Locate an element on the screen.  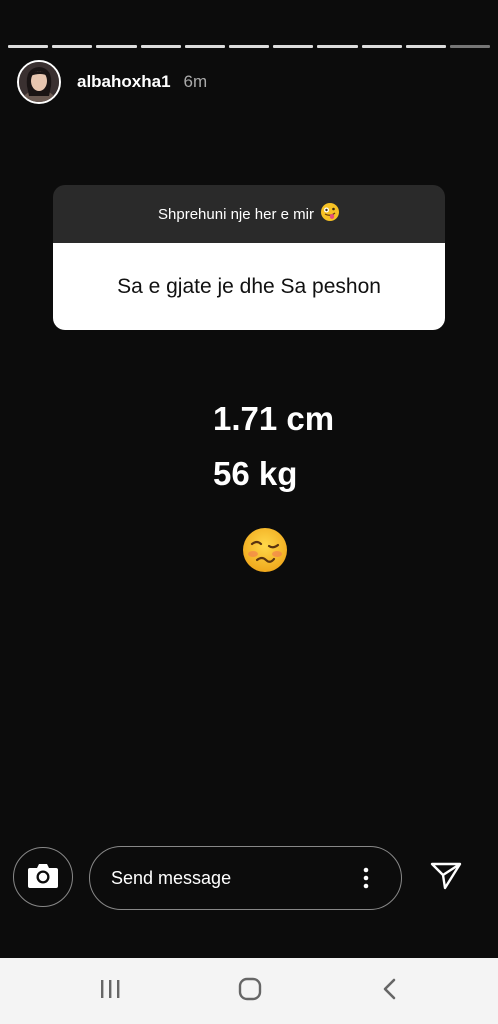
story-progress-bar is located at coordinates (249, 46).